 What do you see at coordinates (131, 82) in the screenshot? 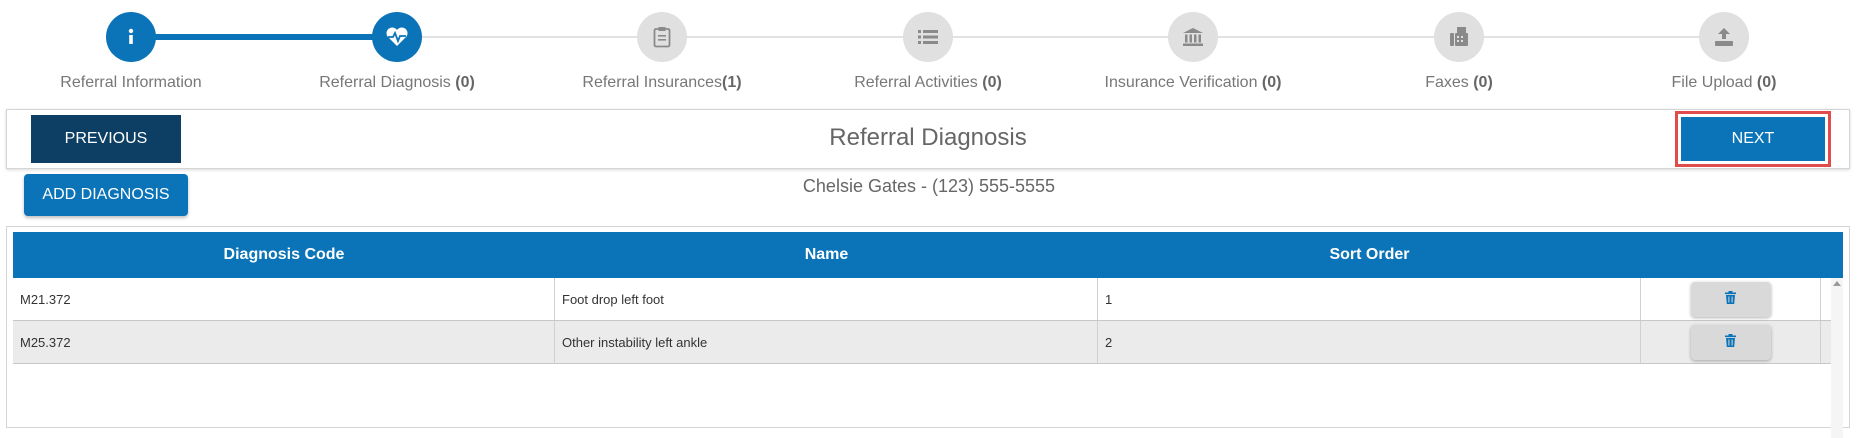
I see `step-label: Referral Information` at bounding box center [131, 82].